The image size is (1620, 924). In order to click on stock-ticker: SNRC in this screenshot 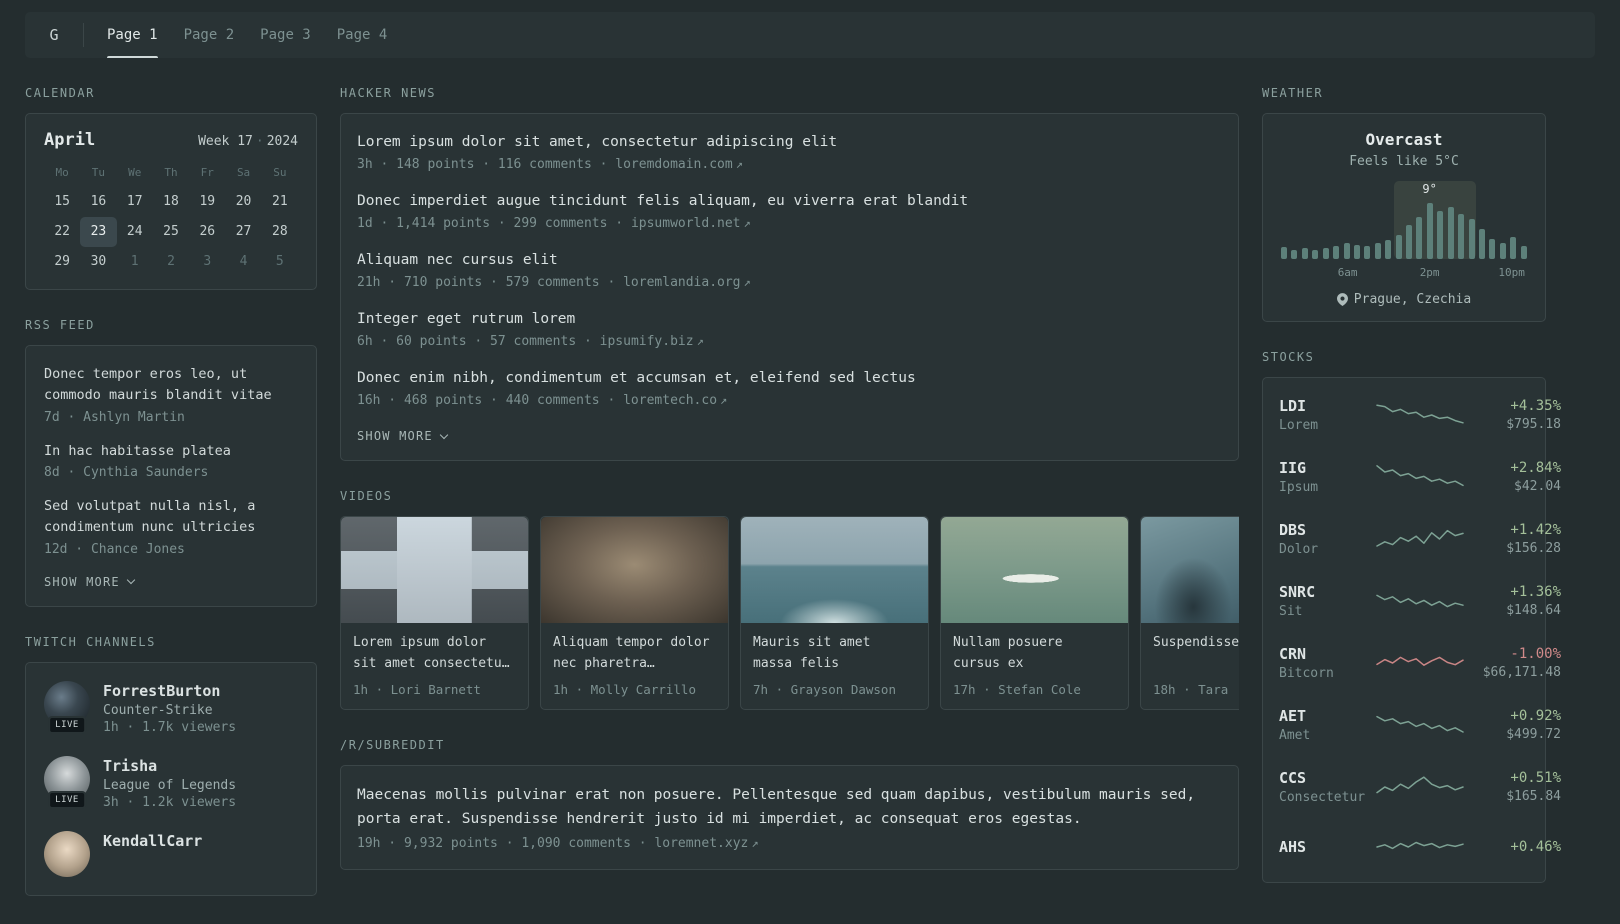, I will do `click(1297, 592)`.